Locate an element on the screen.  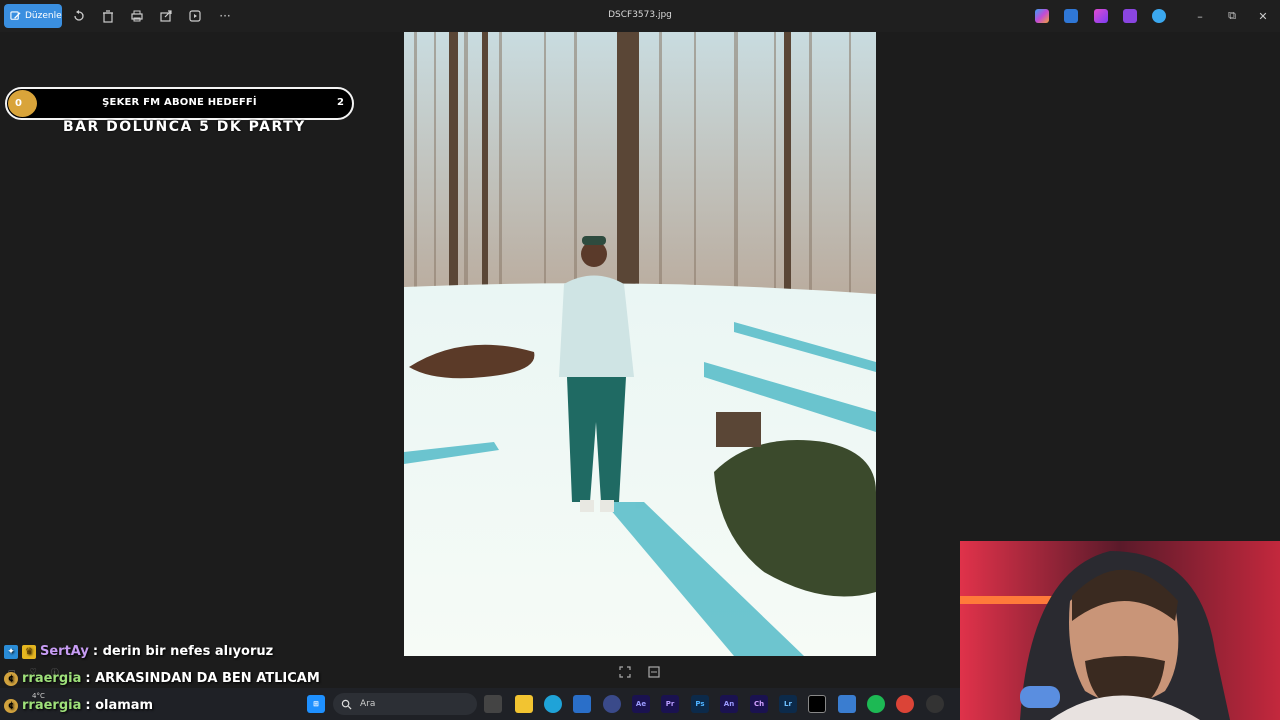
fit-screen-icon is located at coordinates (625, 672).